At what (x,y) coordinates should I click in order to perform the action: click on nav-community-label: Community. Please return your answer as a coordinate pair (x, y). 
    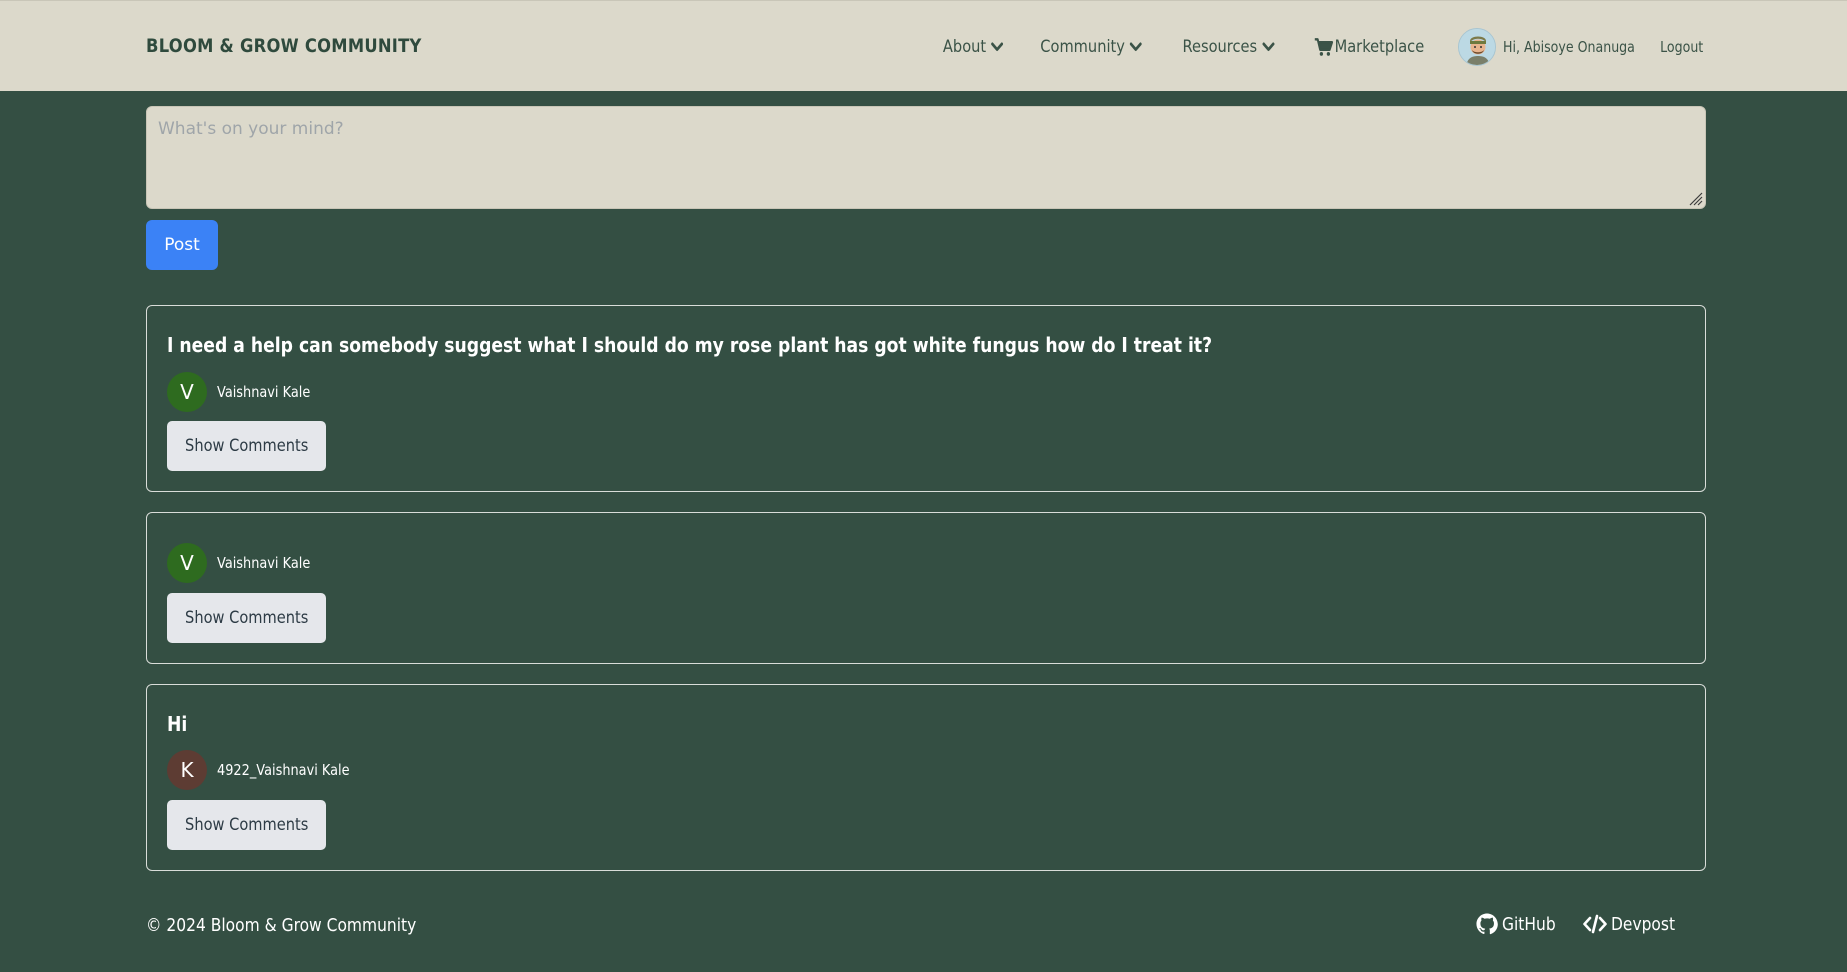
    Looking at the image, I should click on (1083, 47).